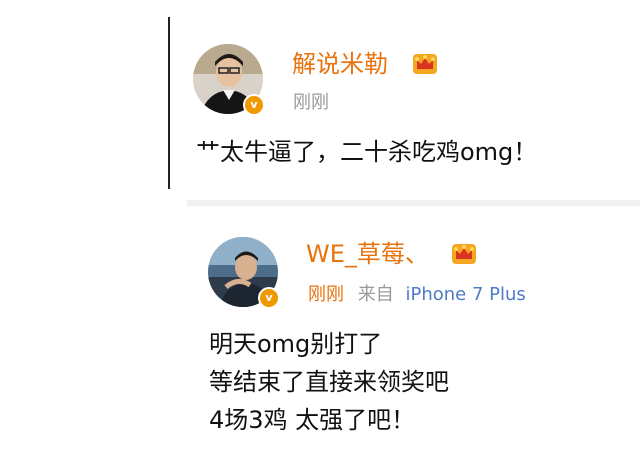  I want to click on username: 解说米勒, so click(340, 64).